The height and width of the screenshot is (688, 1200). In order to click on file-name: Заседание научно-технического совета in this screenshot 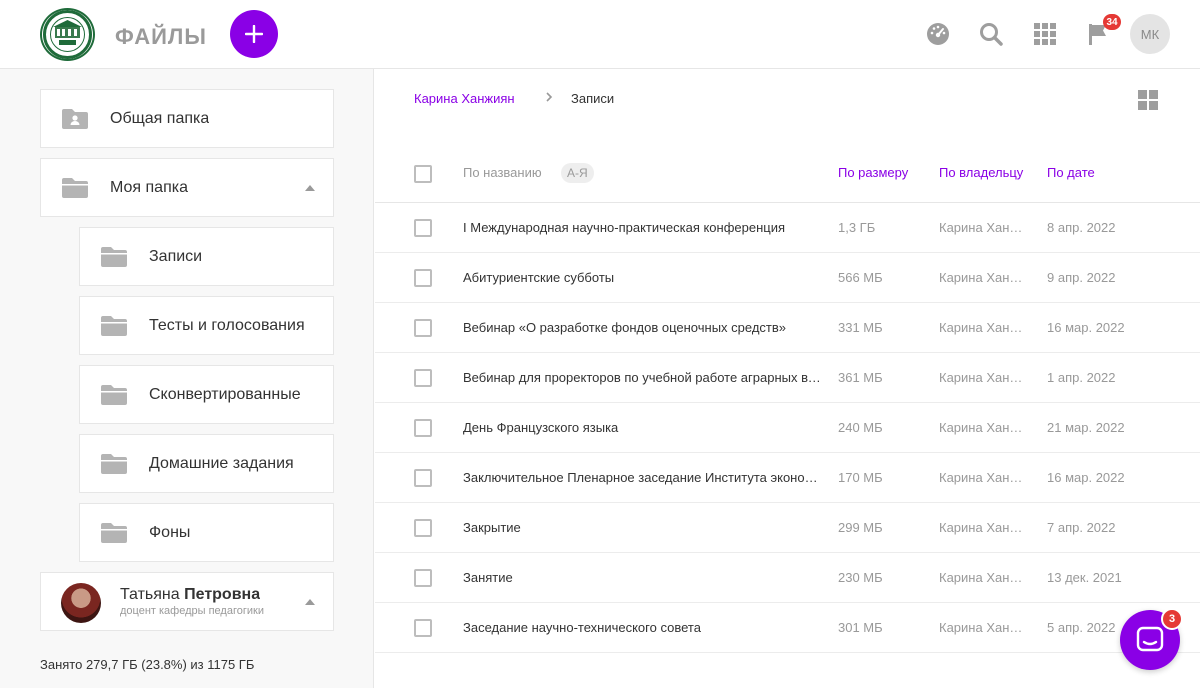, I will do `click(582, 627)`.